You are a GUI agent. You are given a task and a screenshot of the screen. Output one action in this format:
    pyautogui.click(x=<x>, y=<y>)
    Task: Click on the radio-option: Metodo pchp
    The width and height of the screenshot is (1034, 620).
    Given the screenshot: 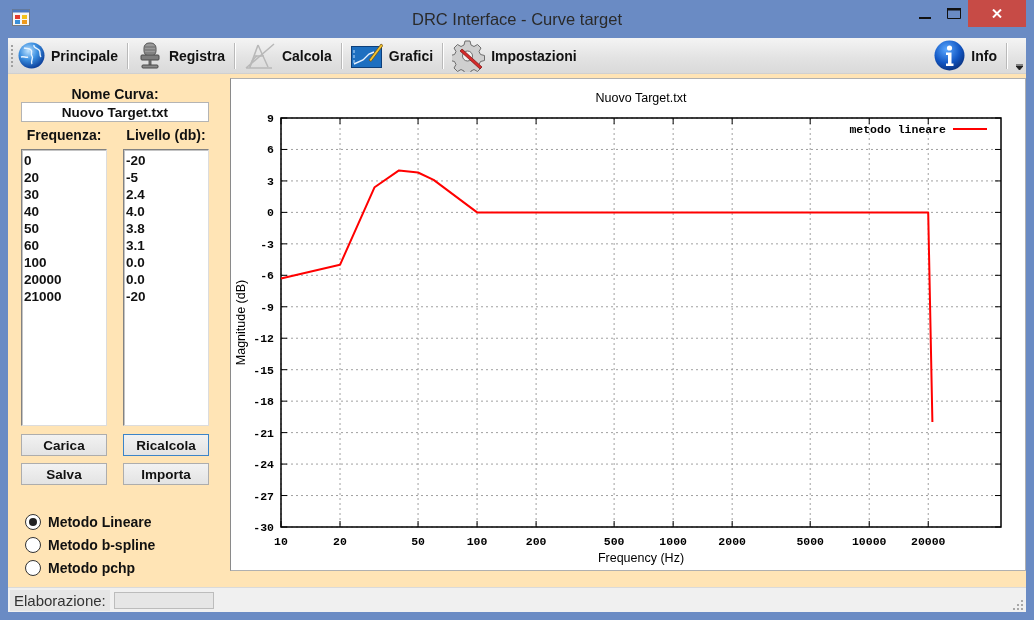 What is the action you would take?
    pyautogui.click(x=80, y=567)
    